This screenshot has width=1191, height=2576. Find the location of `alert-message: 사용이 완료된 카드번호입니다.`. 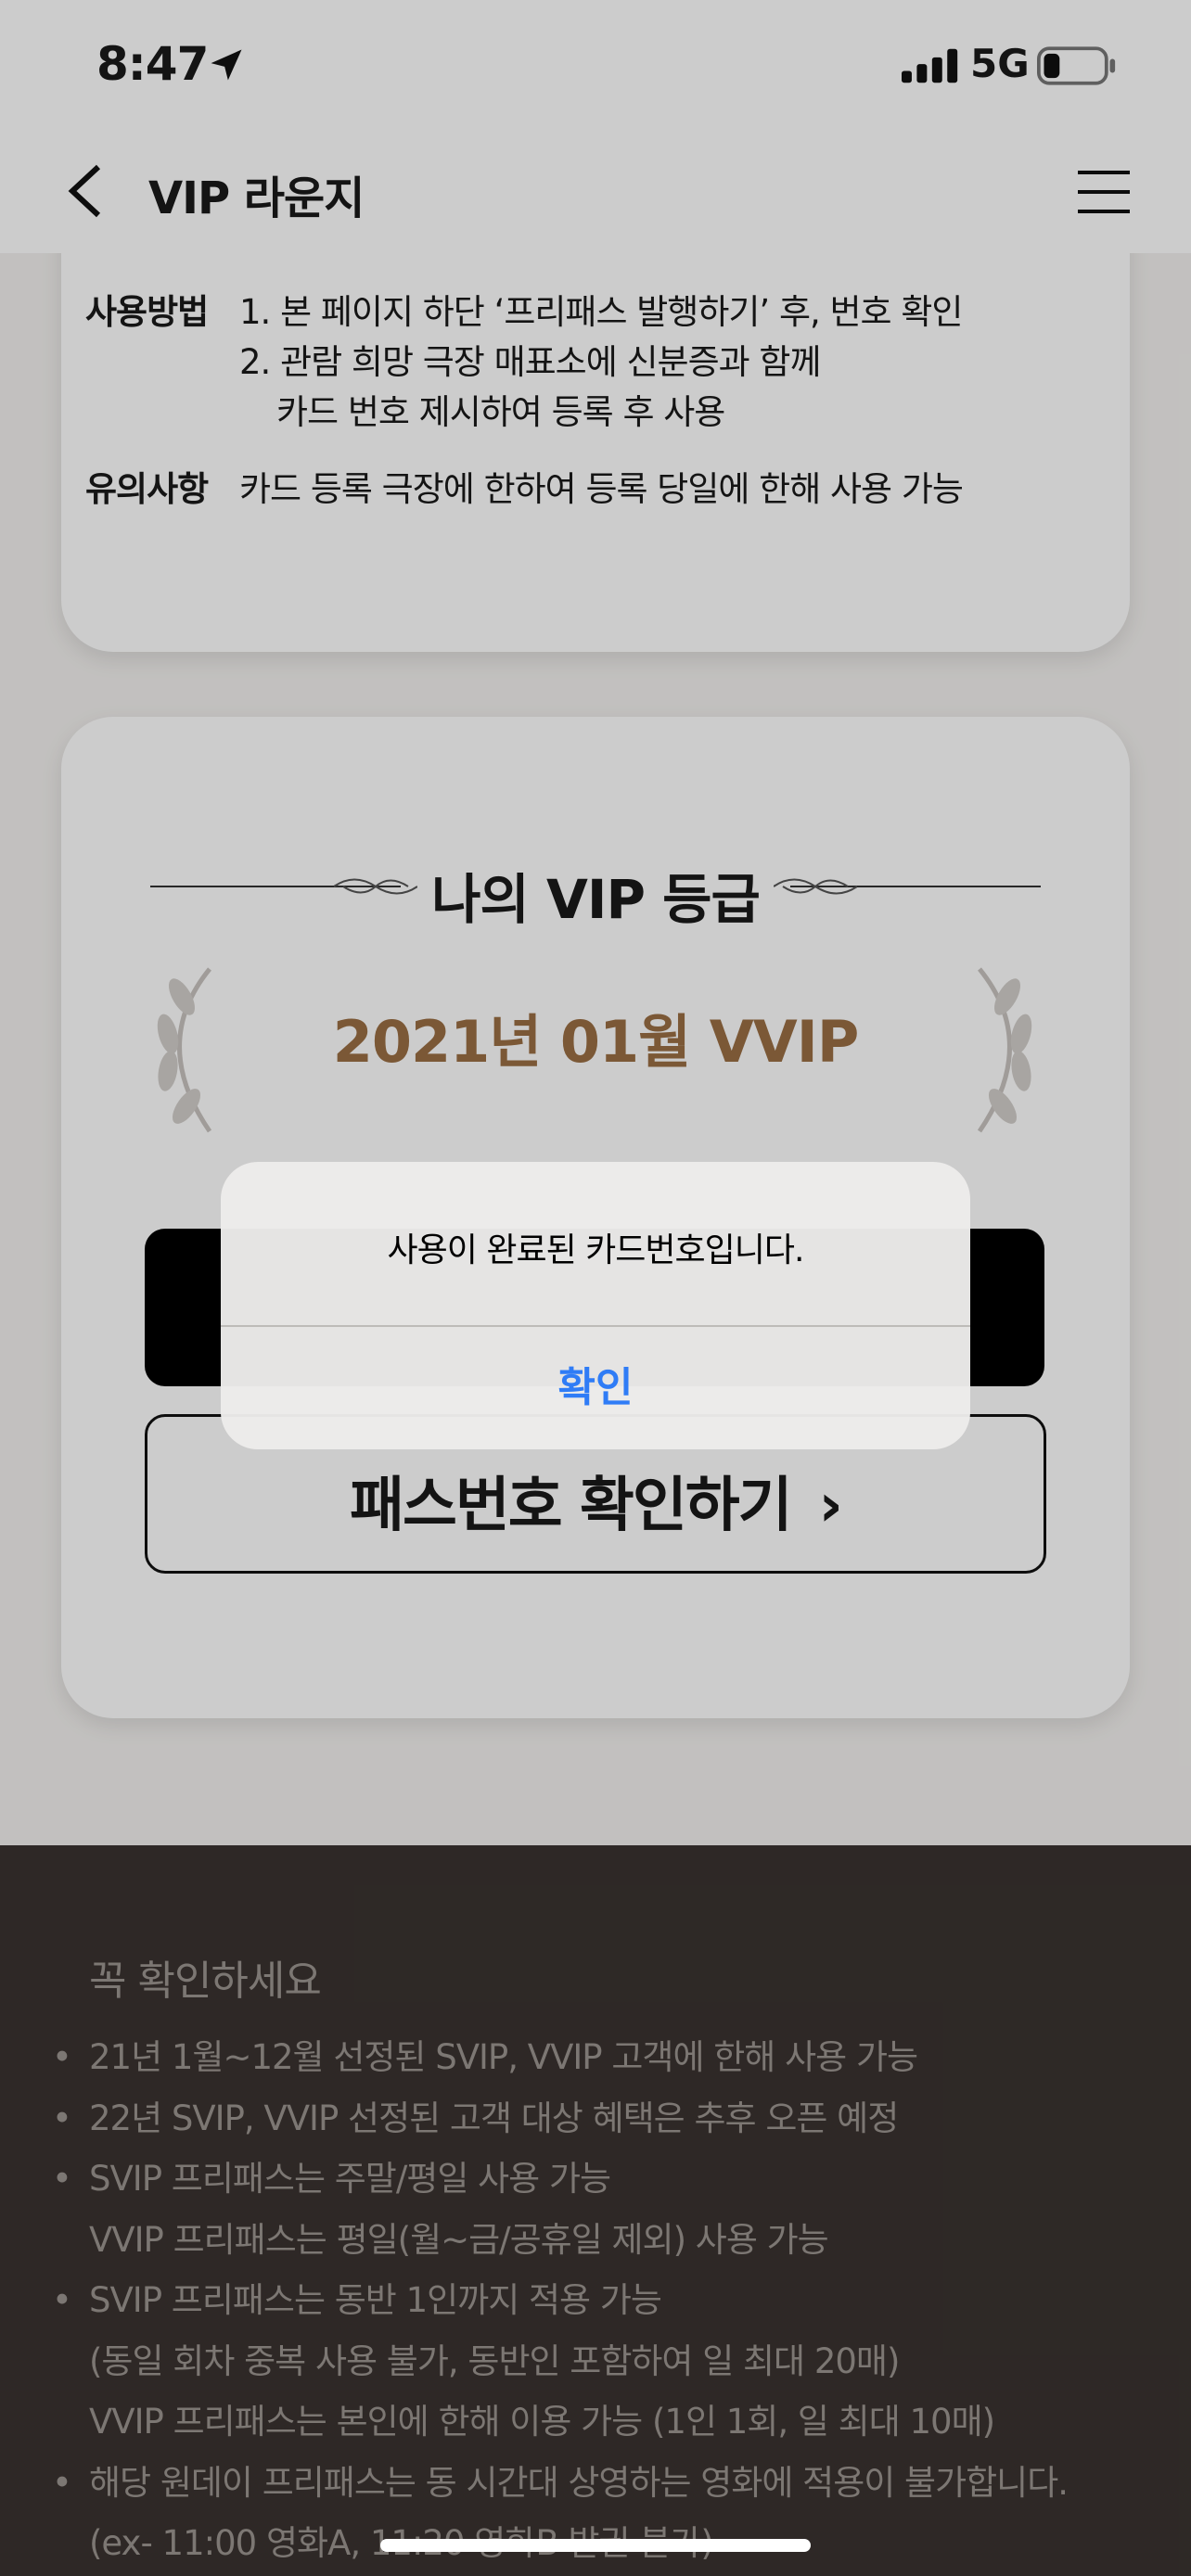

alert-message: 사용이 완료된 카드번호입니다. is located at coordinates (596, 1250).